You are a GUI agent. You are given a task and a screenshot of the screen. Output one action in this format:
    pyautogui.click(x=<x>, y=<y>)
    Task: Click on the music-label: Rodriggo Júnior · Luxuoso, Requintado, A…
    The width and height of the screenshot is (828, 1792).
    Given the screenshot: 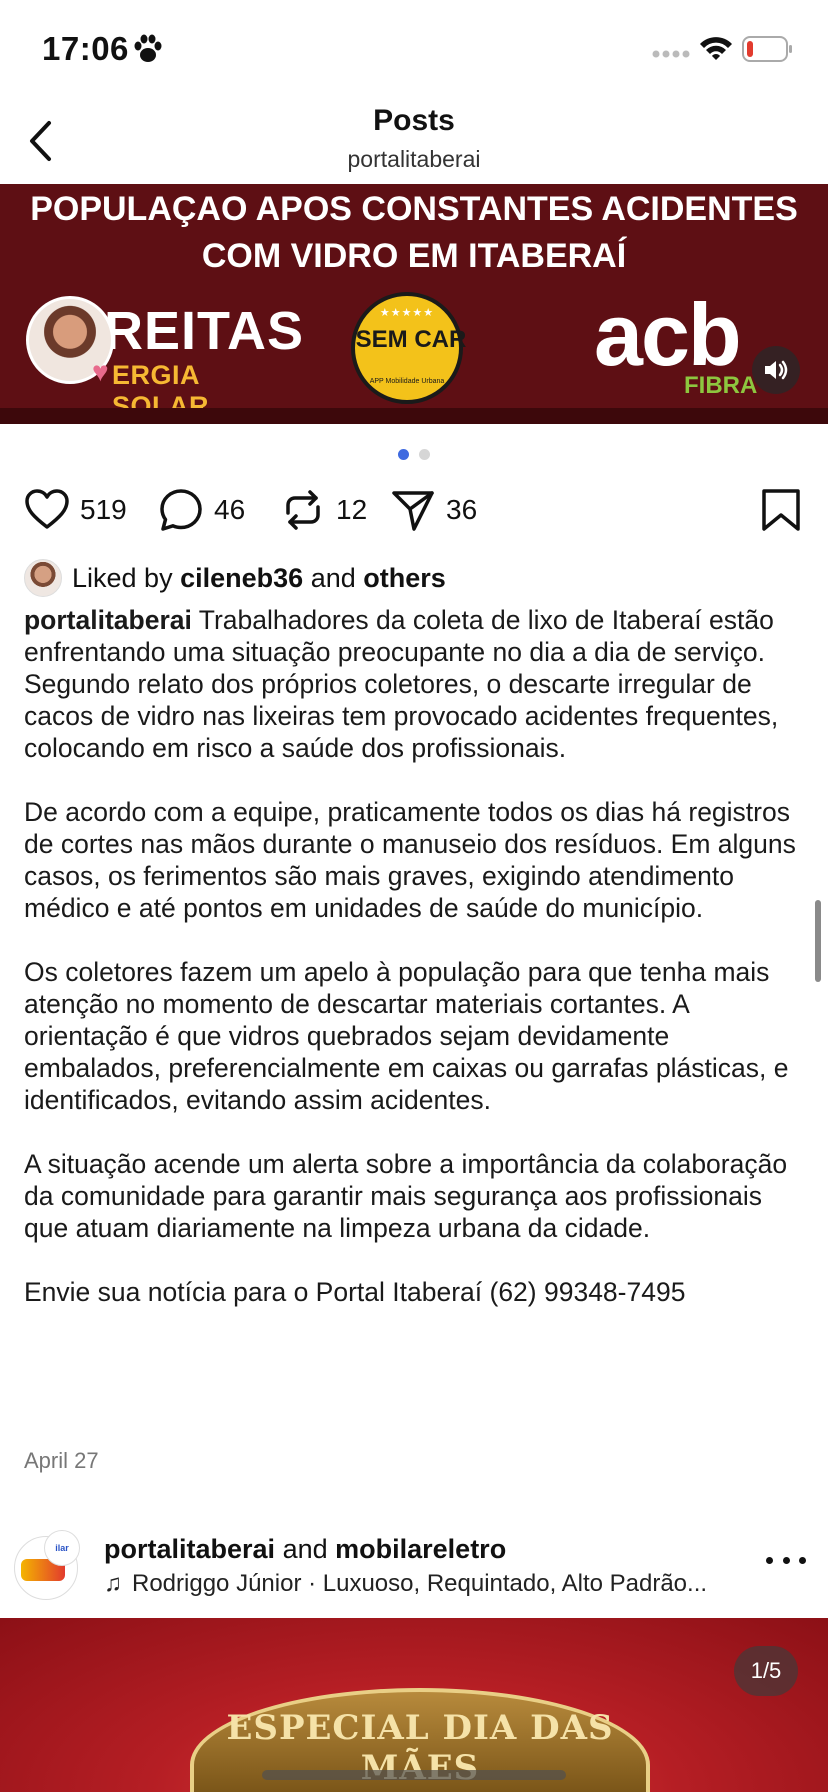 What is the action you would take?
    pyautogui.click(x=420, y=1583)
    